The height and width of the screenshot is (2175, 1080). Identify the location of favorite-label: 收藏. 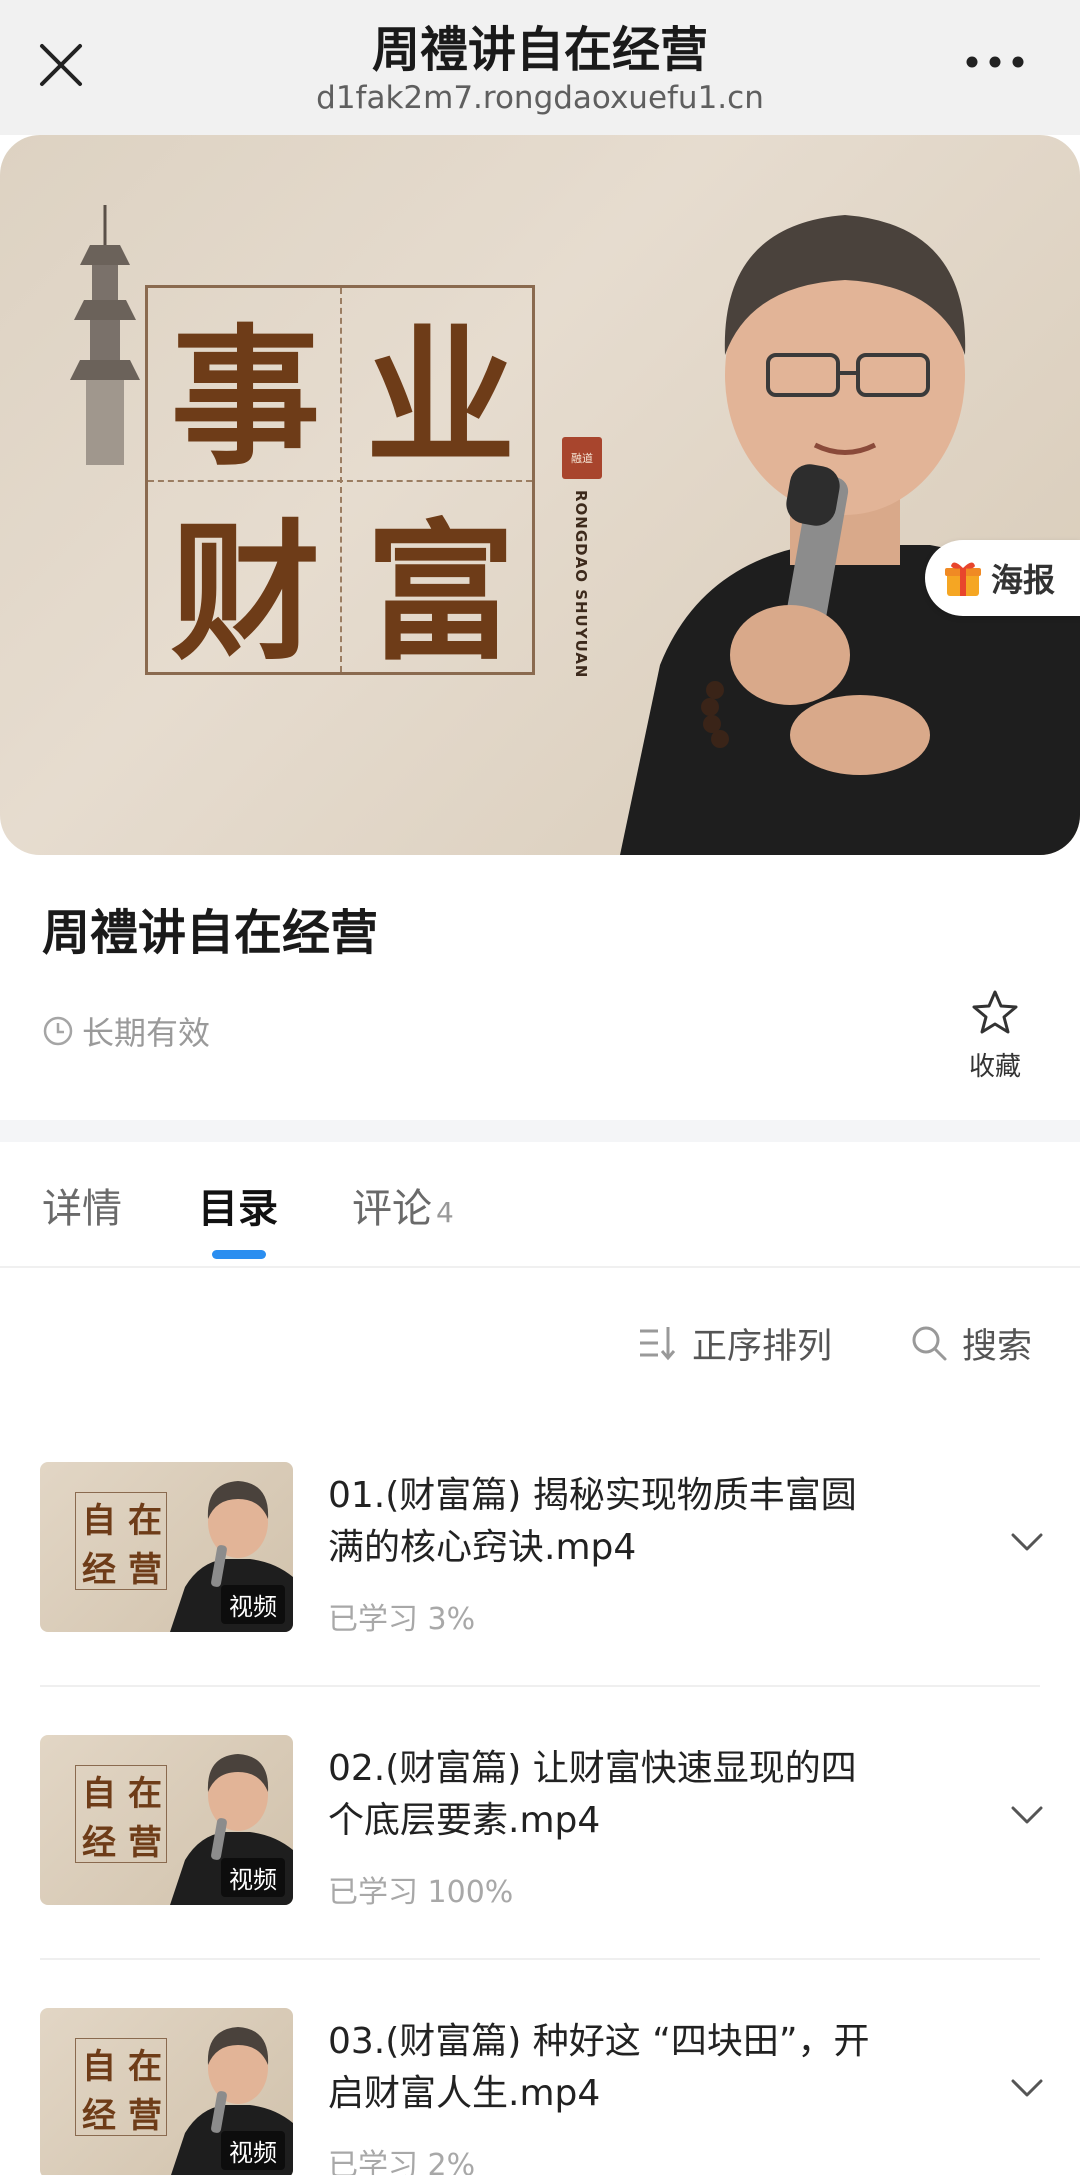
(994, 1067).